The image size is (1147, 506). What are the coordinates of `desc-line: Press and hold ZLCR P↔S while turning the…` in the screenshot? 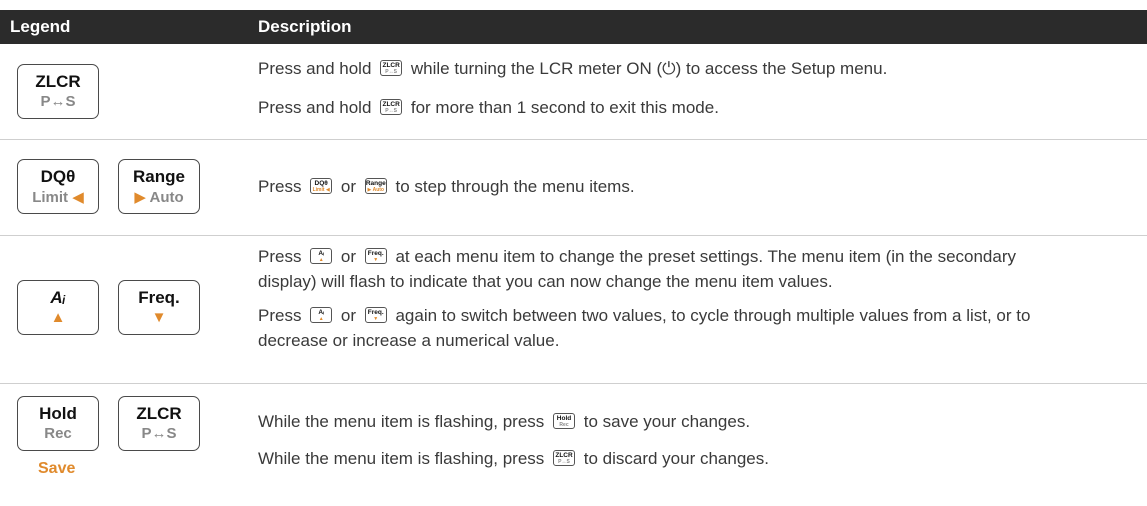 It's located at (573, 68).